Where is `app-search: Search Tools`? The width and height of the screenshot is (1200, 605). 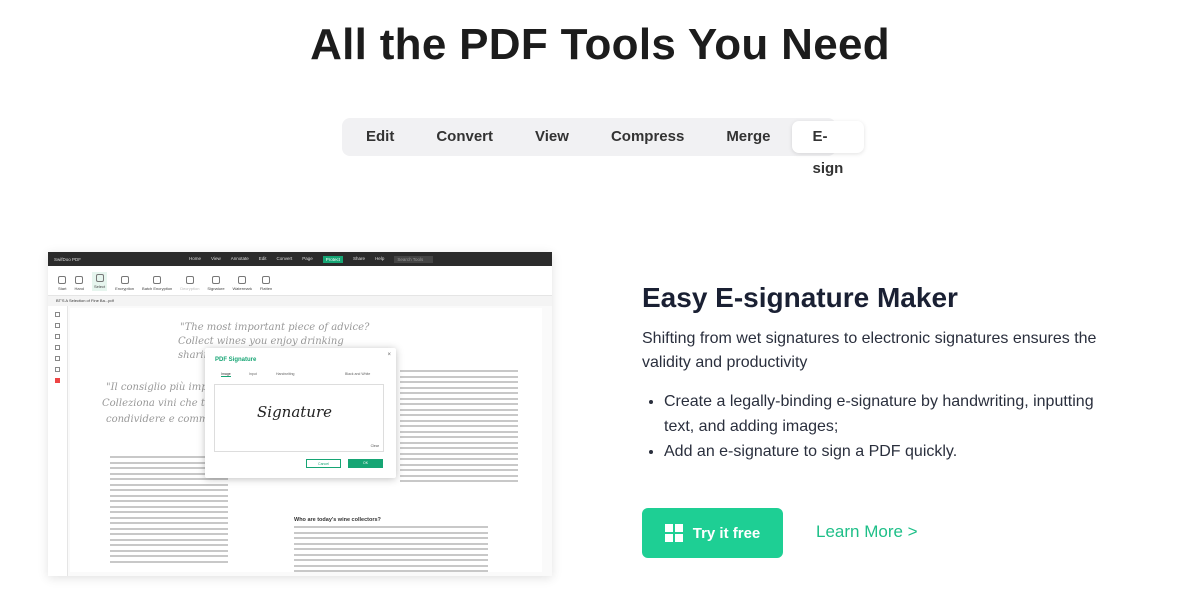
app-search: Search Tools is located at coordinates (414, 259).